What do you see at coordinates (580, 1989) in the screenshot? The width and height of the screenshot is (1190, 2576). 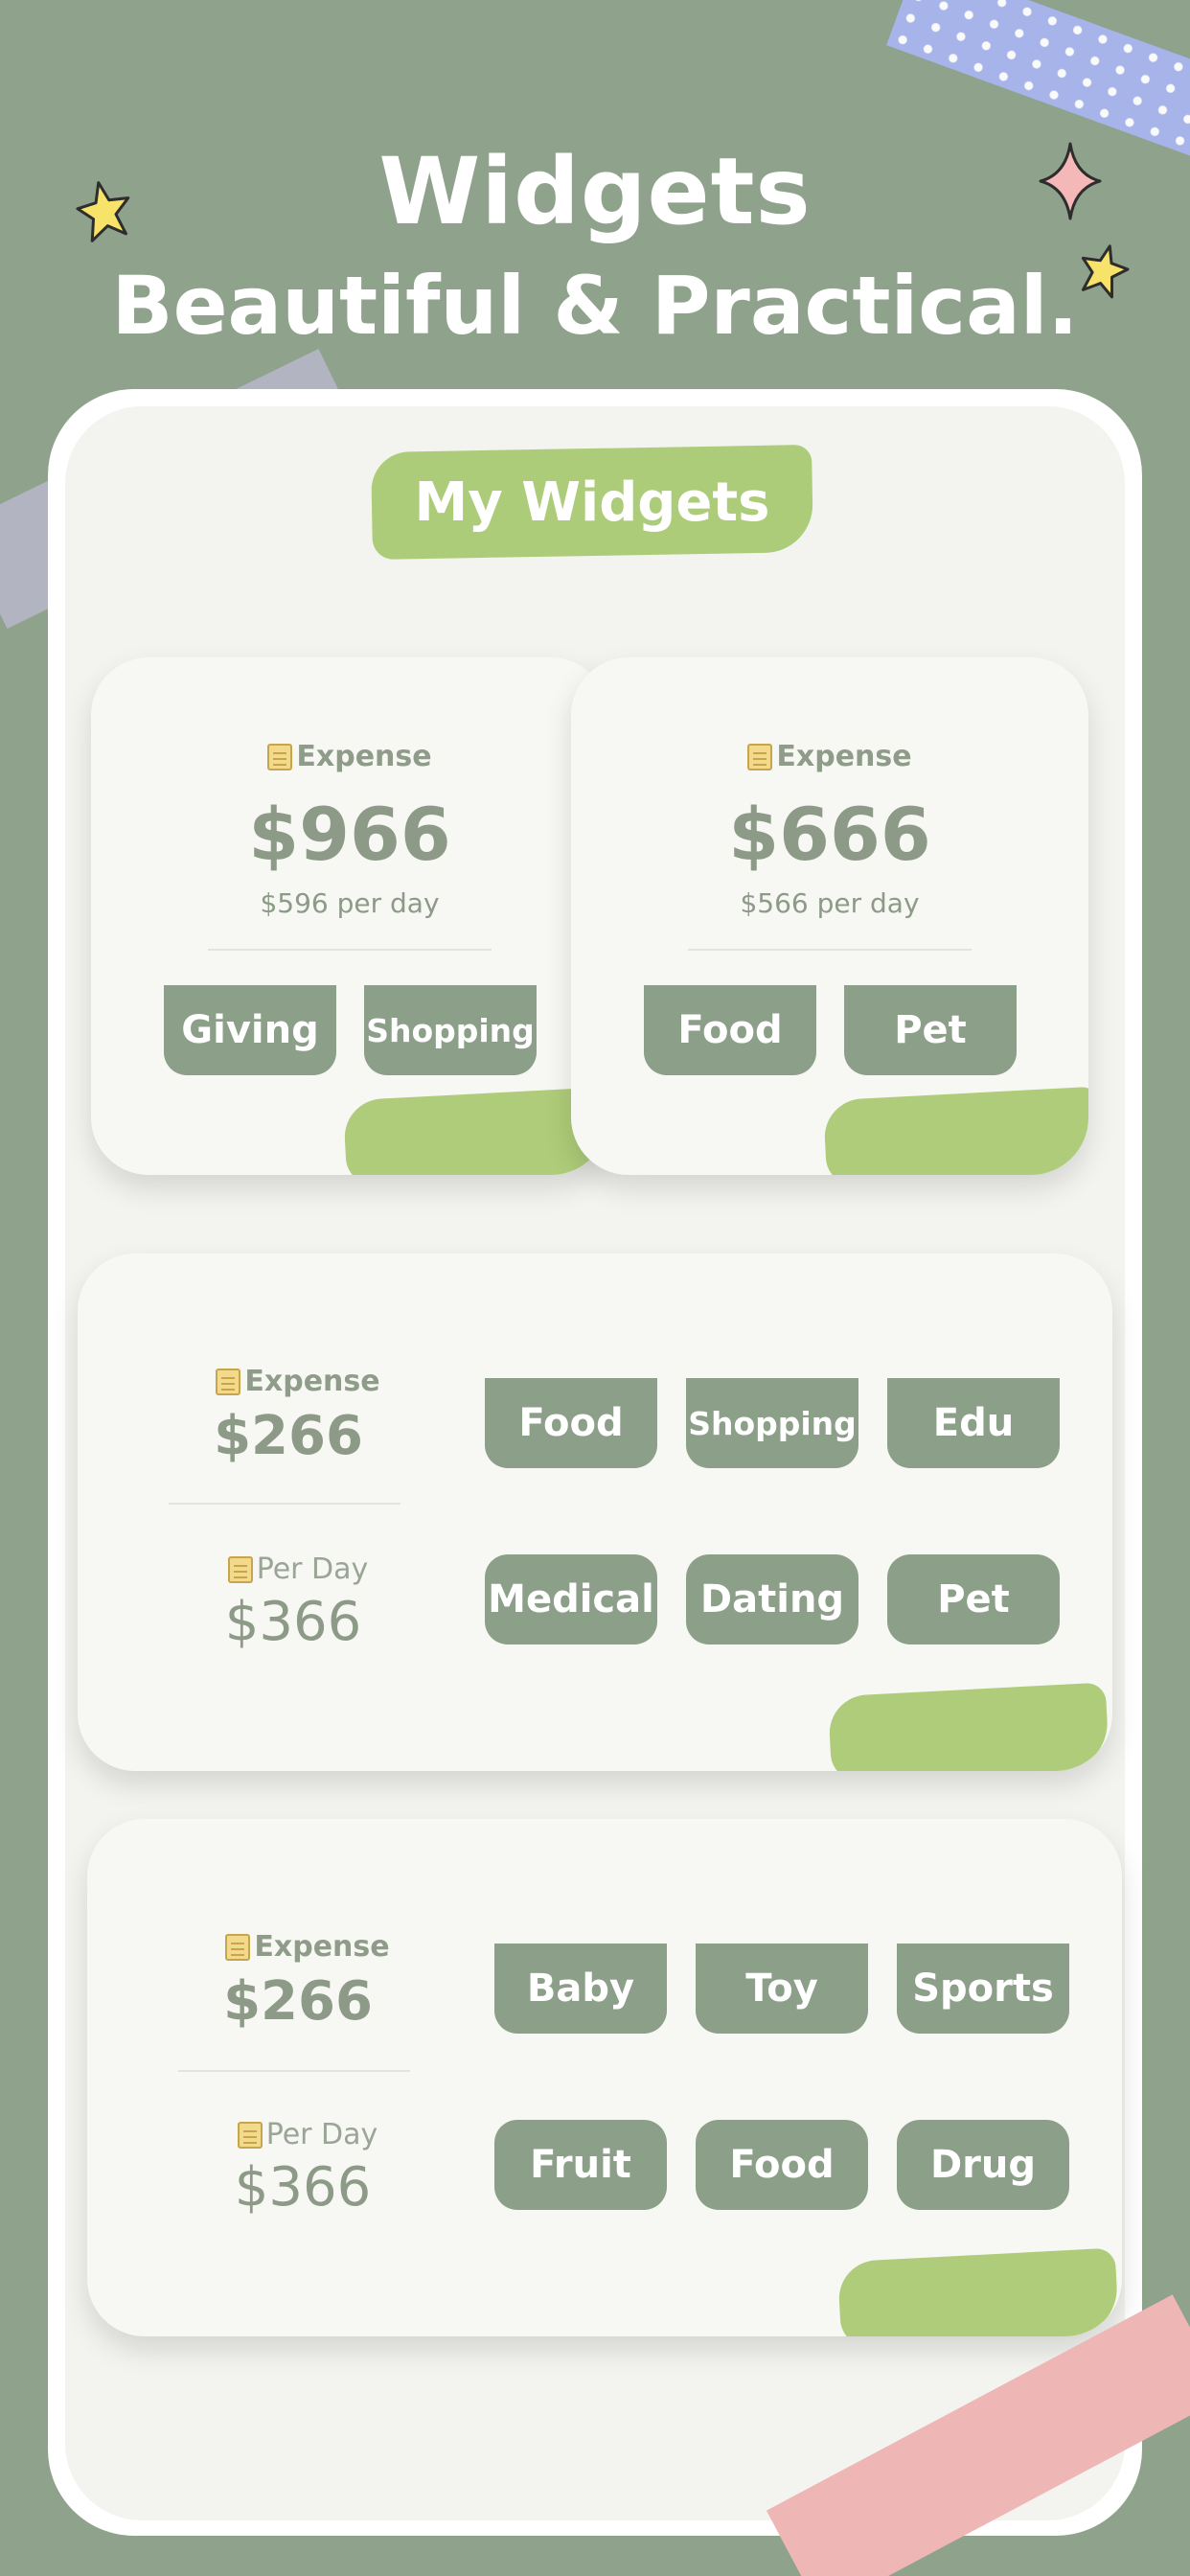 I see `category-chip: Baby` at bounding box center [580, 1989].